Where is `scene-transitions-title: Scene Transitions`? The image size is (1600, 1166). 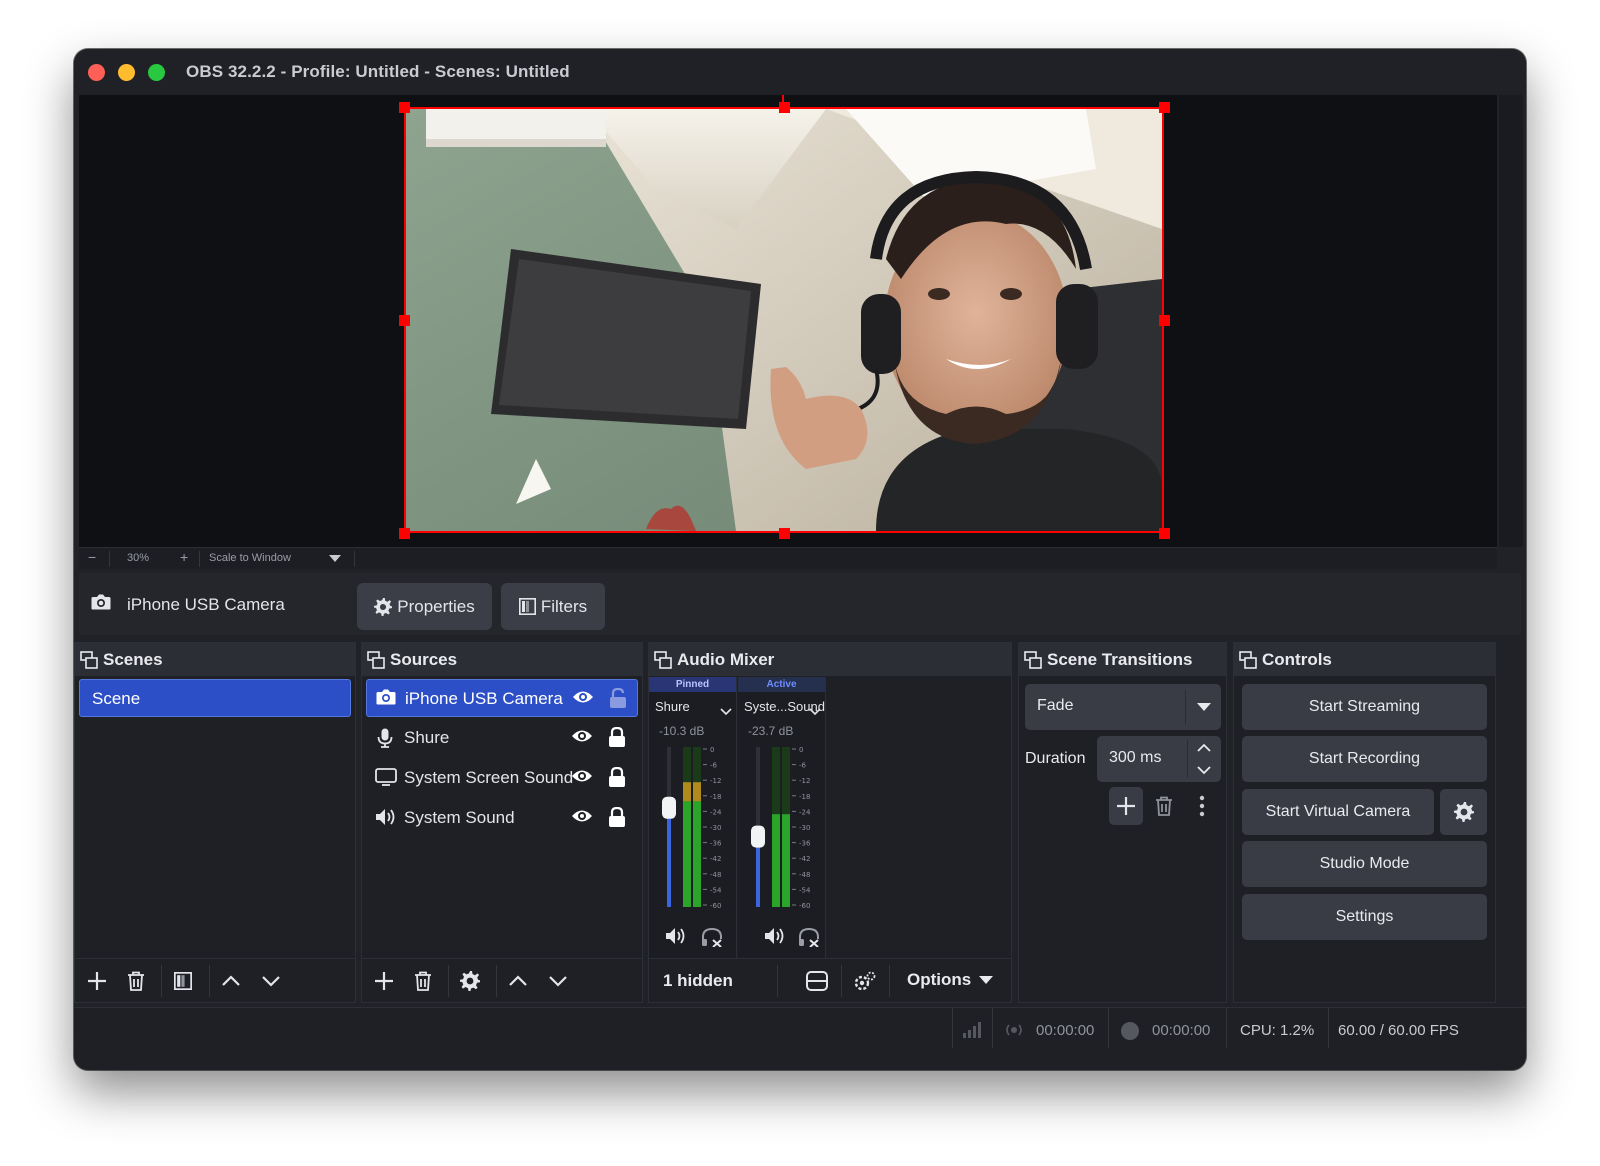 scene-transitions-title: Scene Transitions is located at coordinates (1120, 659).